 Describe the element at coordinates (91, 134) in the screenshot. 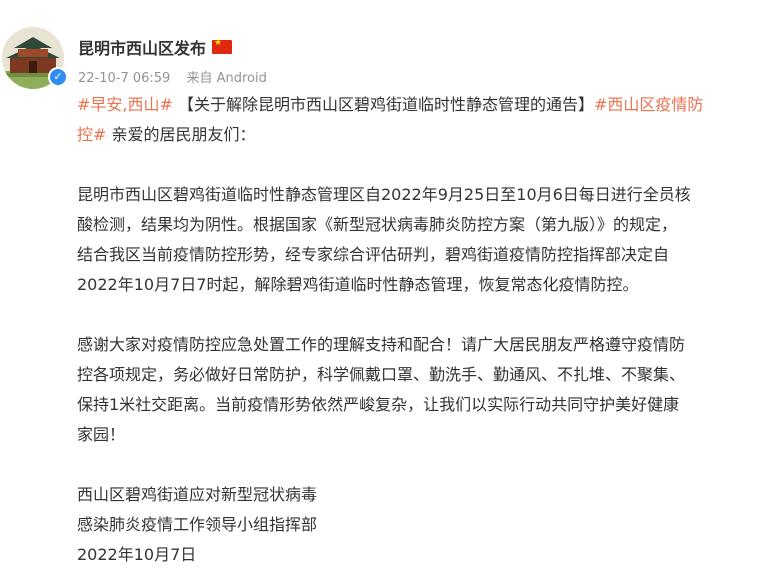

I see `hashtag-epidemic-control-cont: 控#` at that location.